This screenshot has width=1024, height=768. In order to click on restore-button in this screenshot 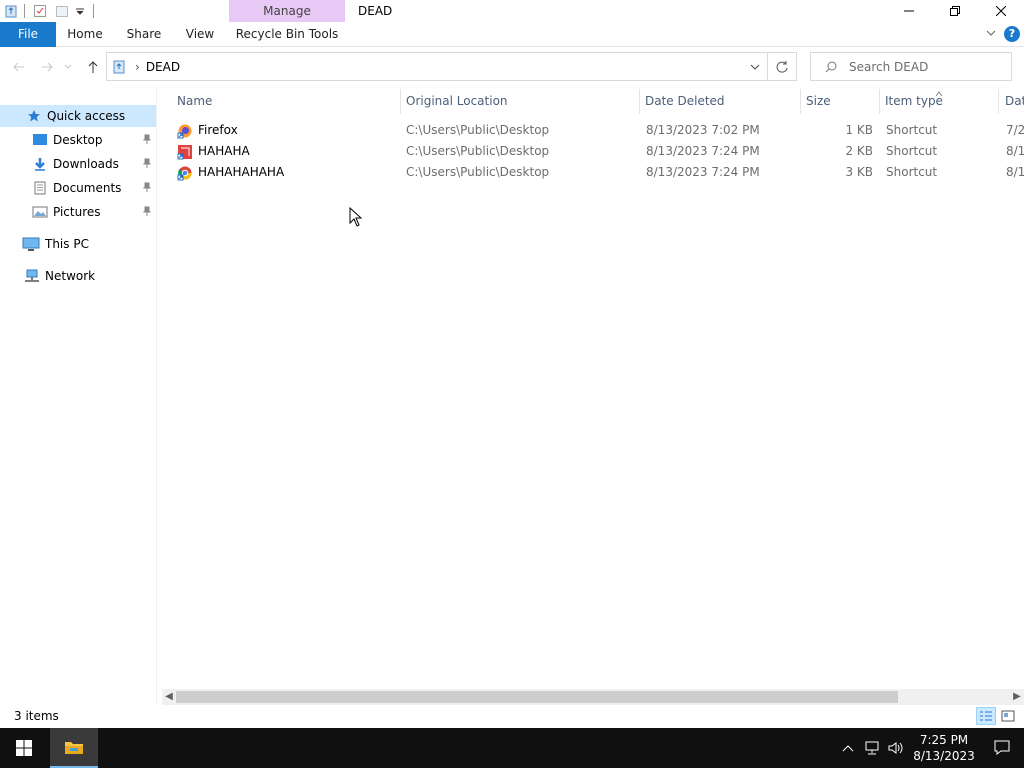, I will do `click(955, 11)`.